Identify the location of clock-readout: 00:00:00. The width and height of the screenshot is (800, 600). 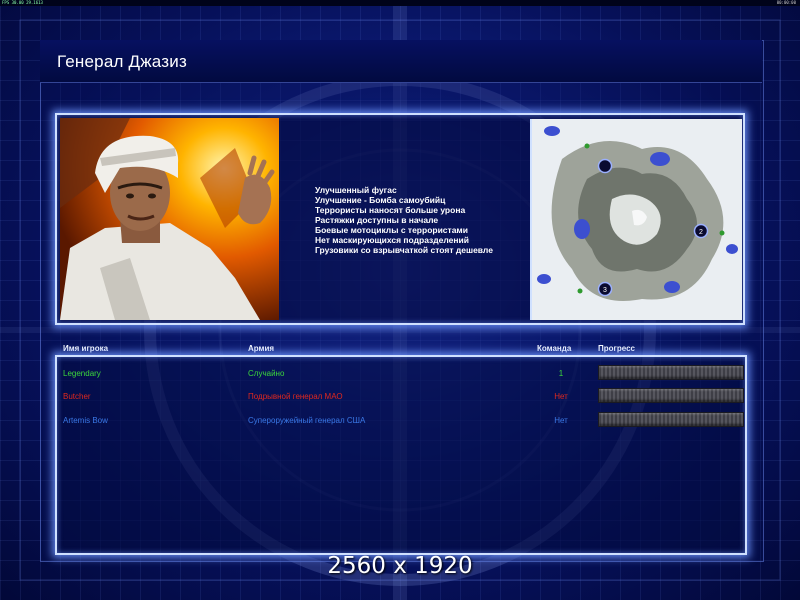
(786, 2).